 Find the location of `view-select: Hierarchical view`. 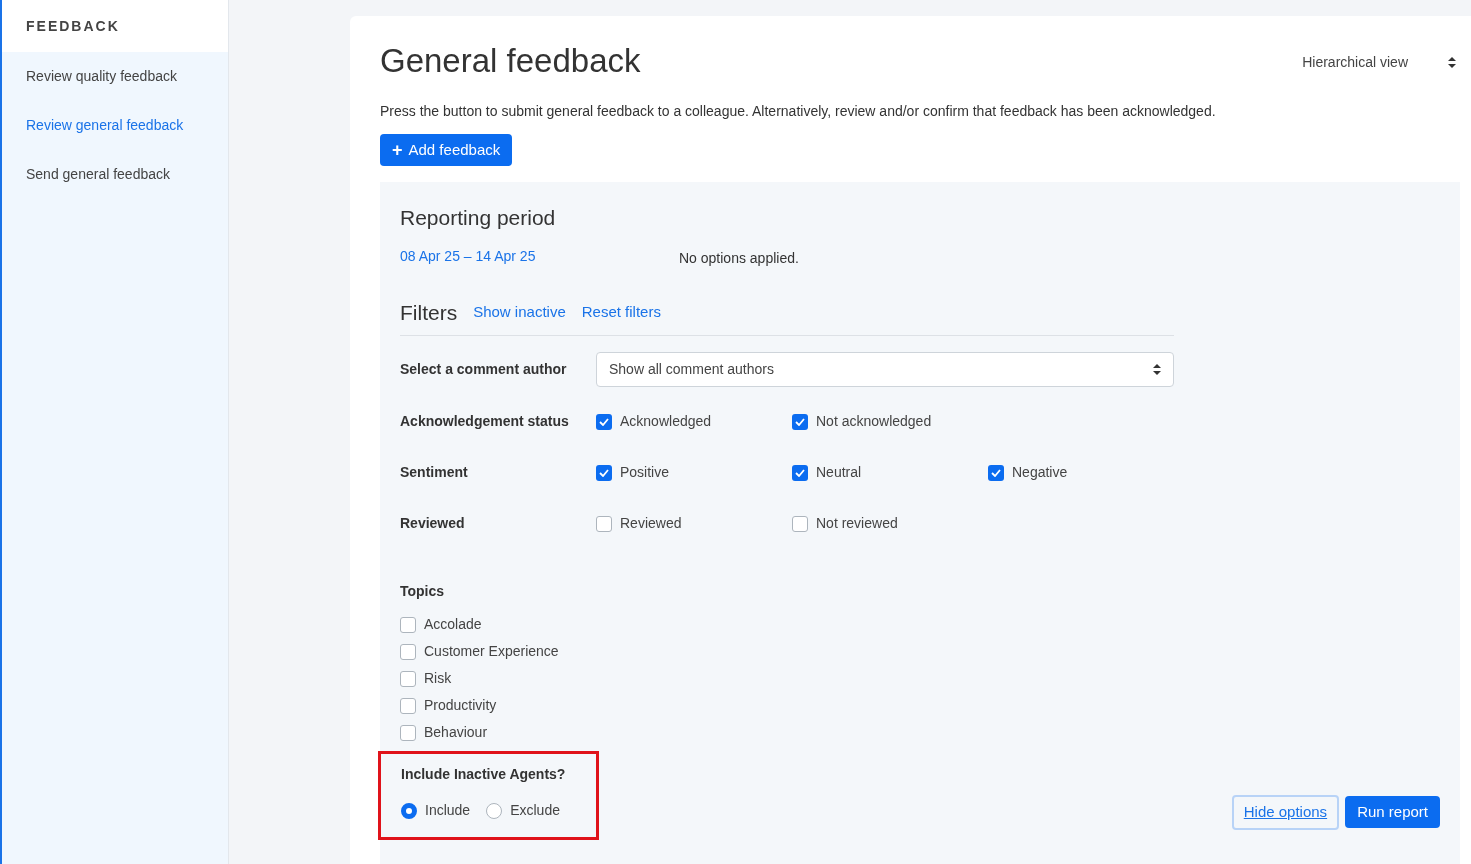

view-select: Hierarchical view is located at coordinates (1379, 62).